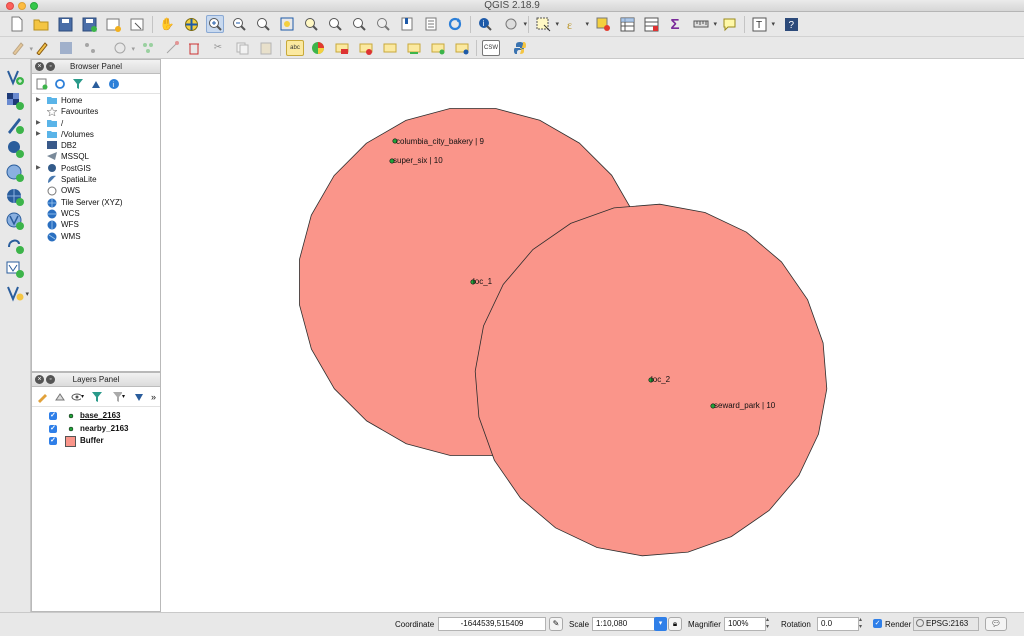  Describe the element at coordinates (96, 168) in the screenshot. I see `browser-item: ▶ PostGIS` at that location.